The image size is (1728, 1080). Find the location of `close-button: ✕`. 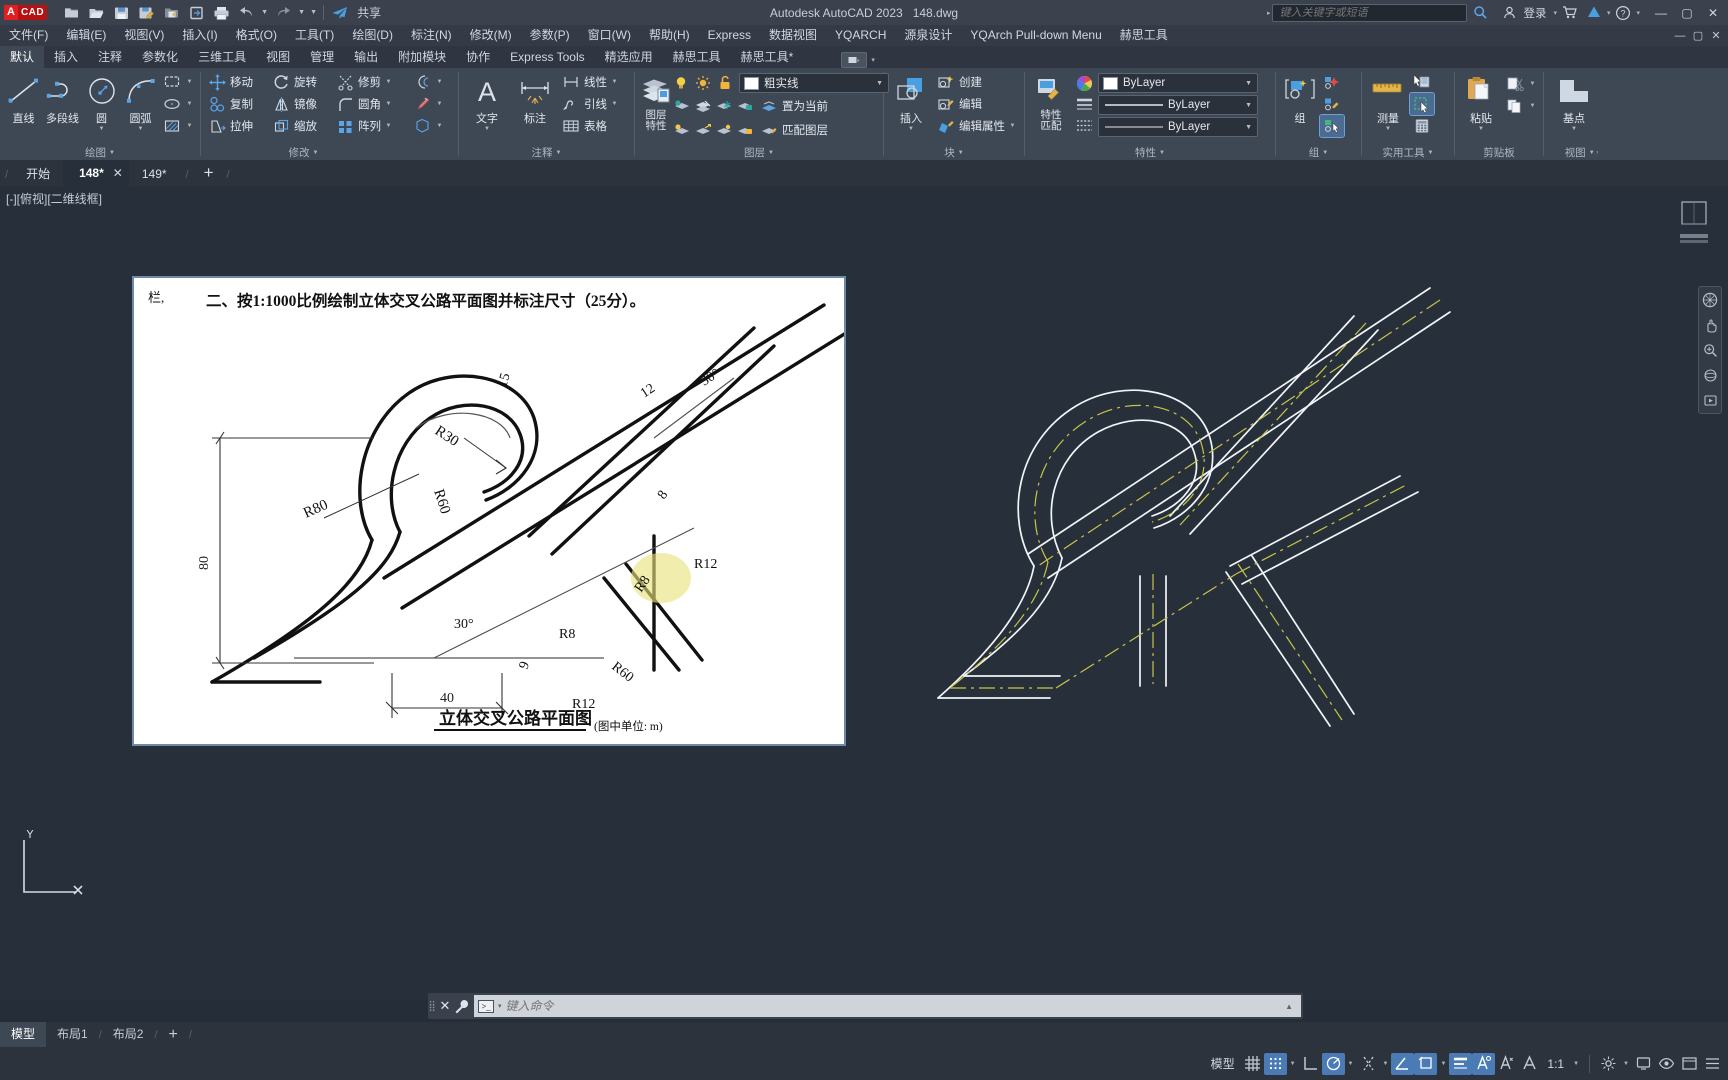

close-button: ✕ is located at coordinates (1713, 13).